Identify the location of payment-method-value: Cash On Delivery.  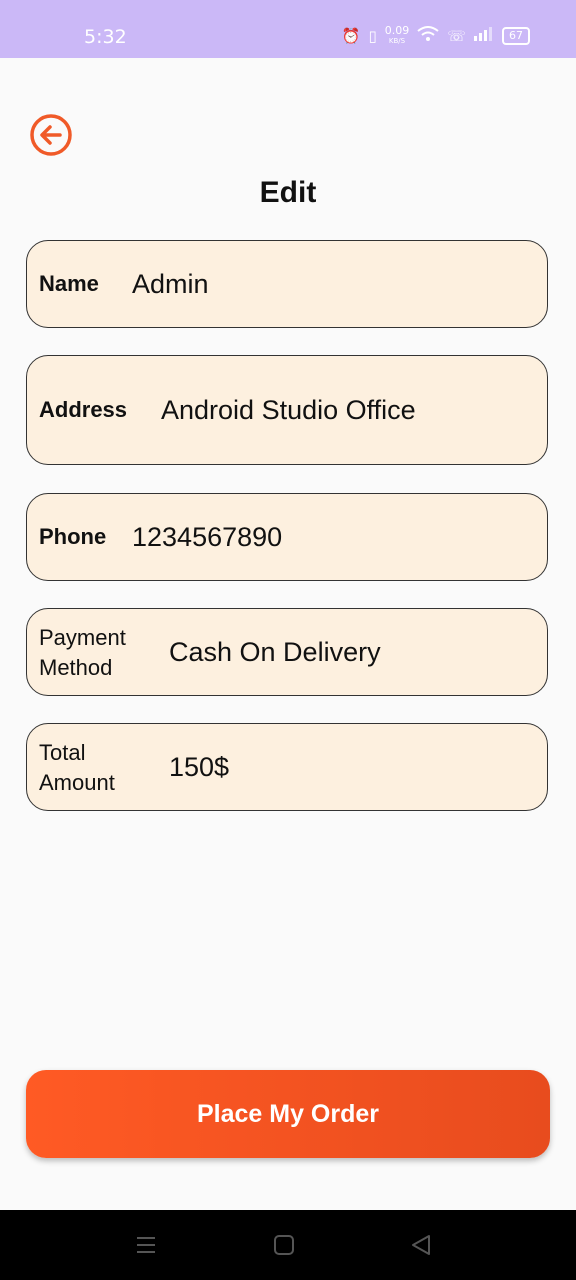
(275, 652).